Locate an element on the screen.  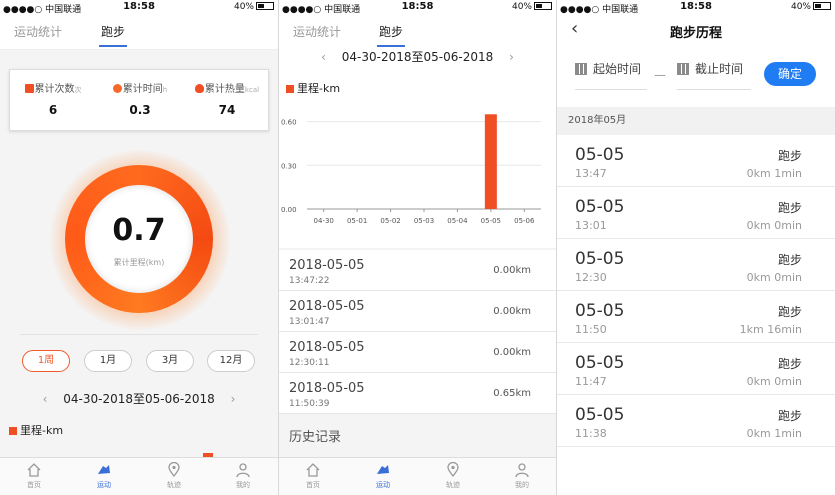
nav-home-label: 首页 is located at coordinates (313, 485).